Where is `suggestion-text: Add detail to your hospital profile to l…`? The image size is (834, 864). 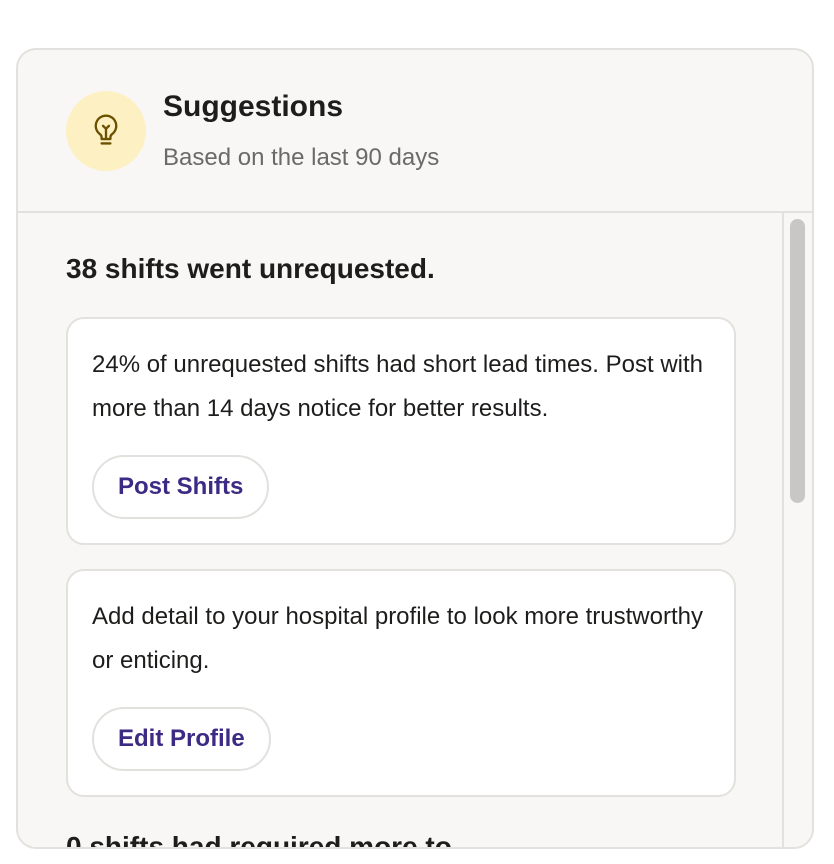 suggestion-text: Add detail to your hospital profile to l… is located at coordinates (397, 638).